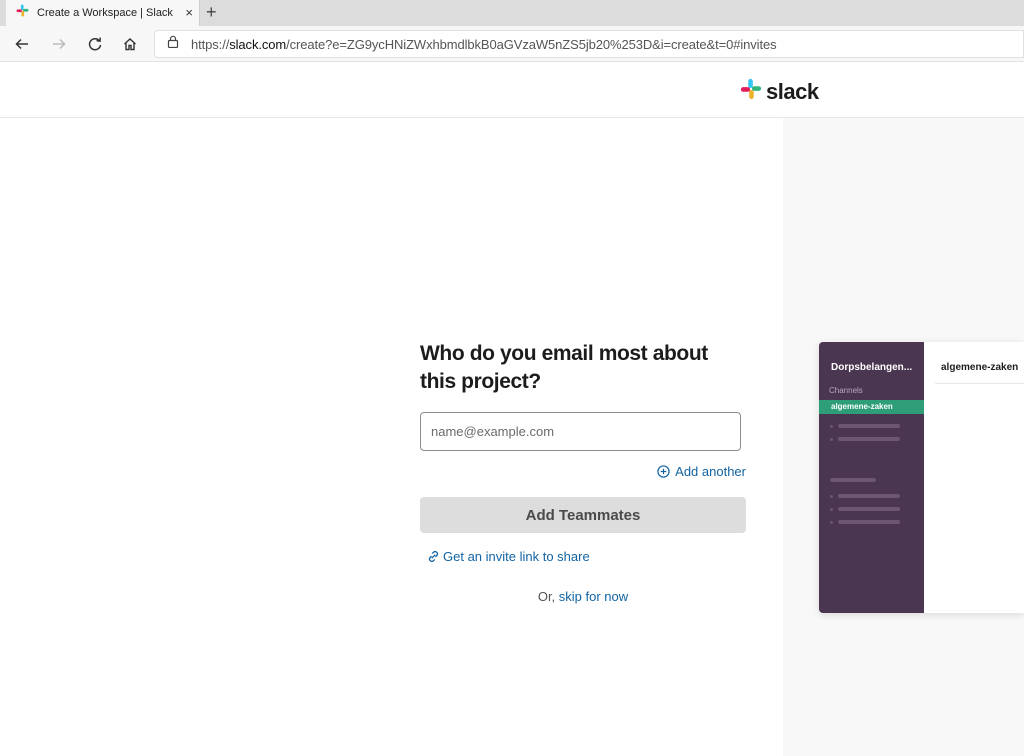 This screenshot has width=1024, height=756. What do you see at coordinates (22, 13) in the screenshot?
I see `slack-favicon-icon` at bounding box center [22, 13].